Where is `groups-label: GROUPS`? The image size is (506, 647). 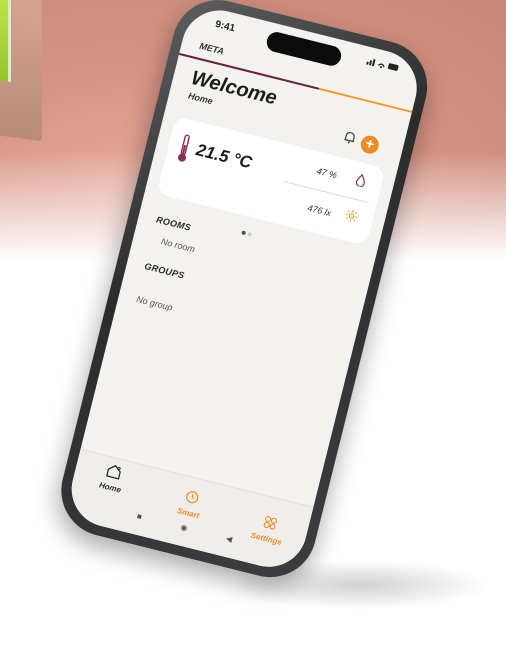
groups-label: GROUPS is located at coordinates (165, 271).